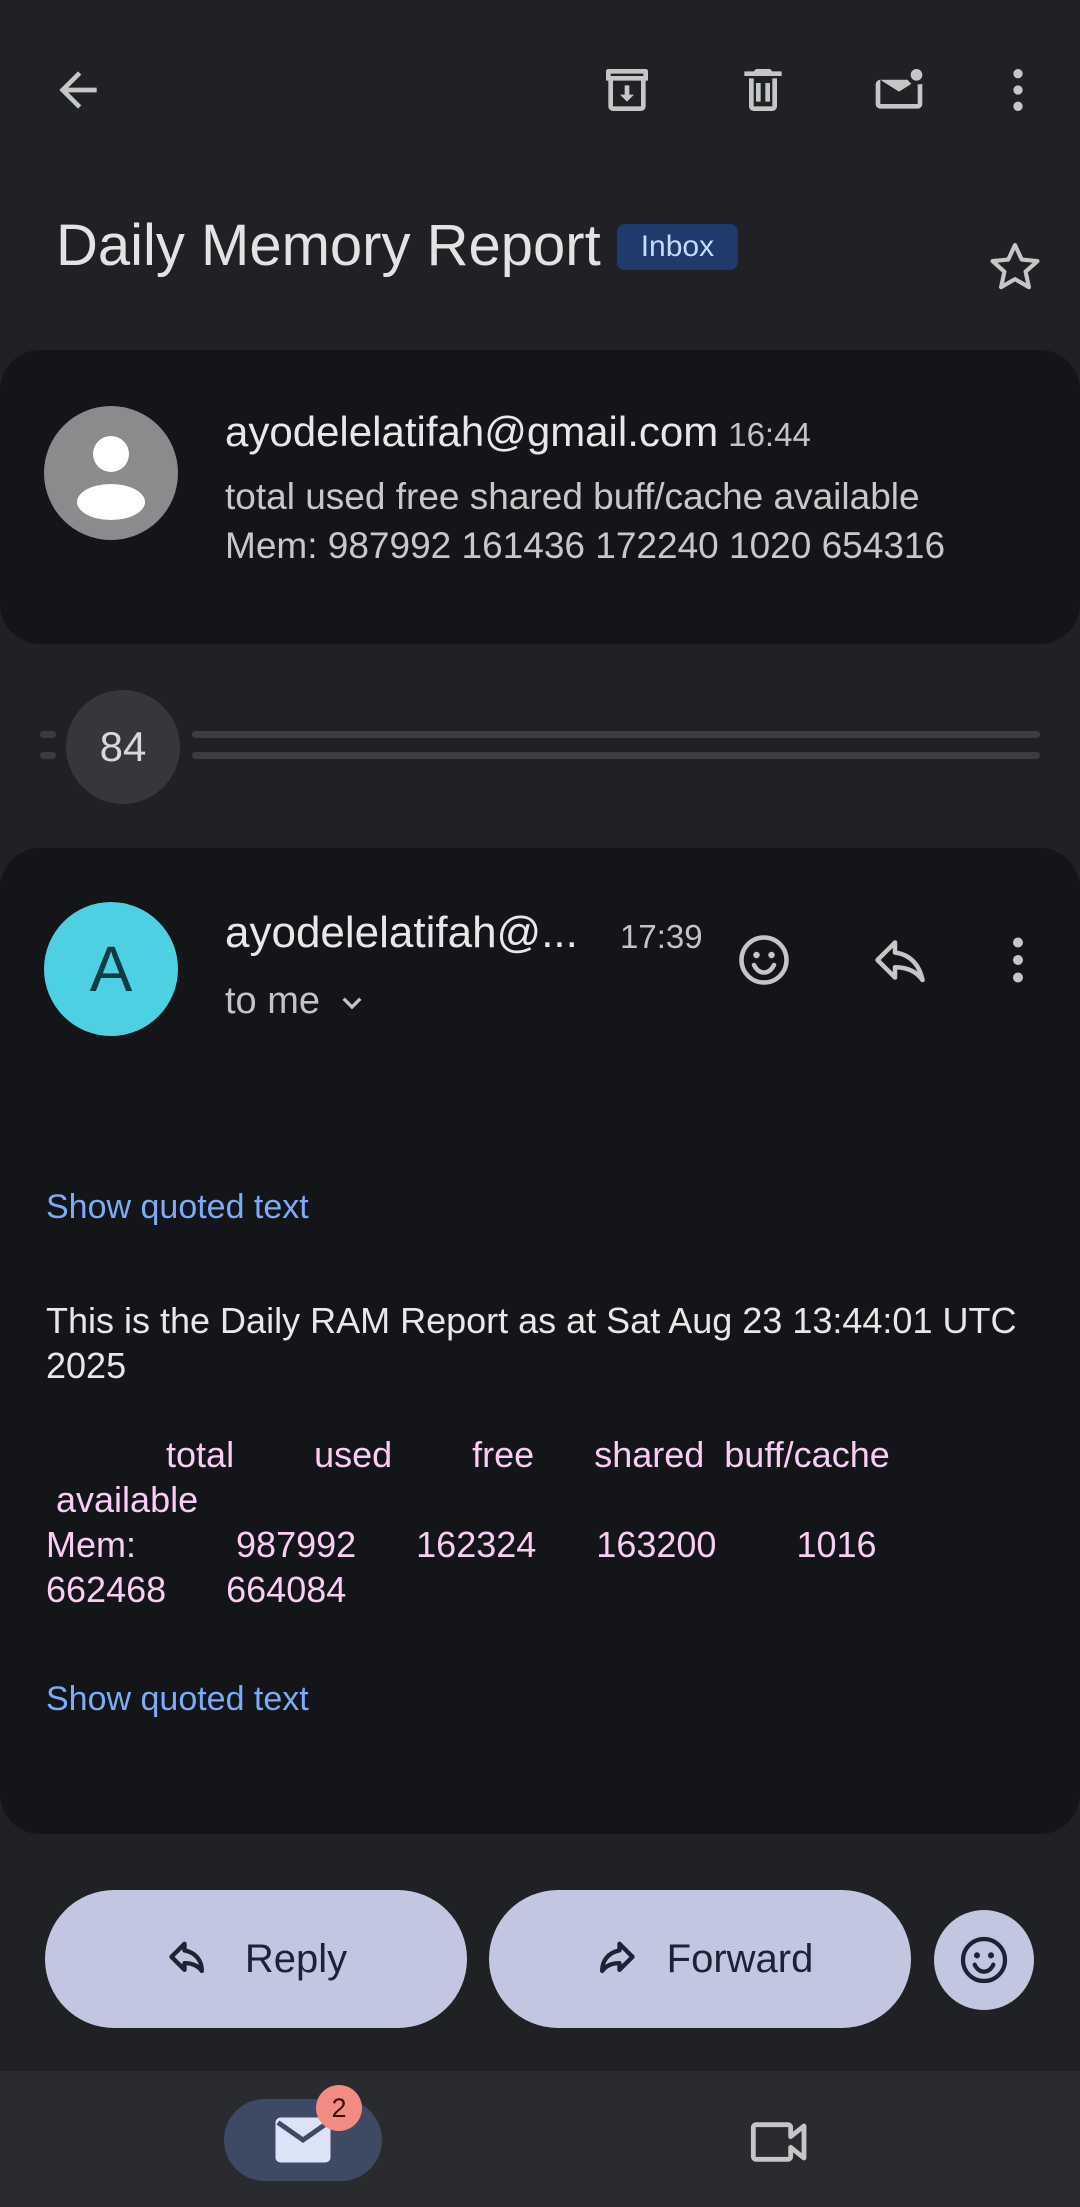 Image resolution: width=1080 pixels, height=2207 pixels. I want to click on emoji-reaction-button, so click(984, 1960).